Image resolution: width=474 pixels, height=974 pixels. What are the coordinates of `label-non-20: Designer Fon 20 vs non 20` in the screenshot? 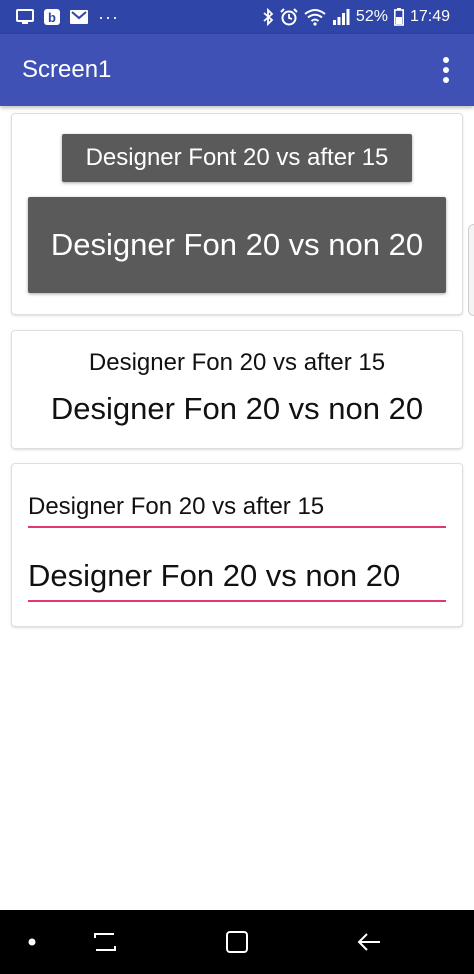 It's located at (237, 408).